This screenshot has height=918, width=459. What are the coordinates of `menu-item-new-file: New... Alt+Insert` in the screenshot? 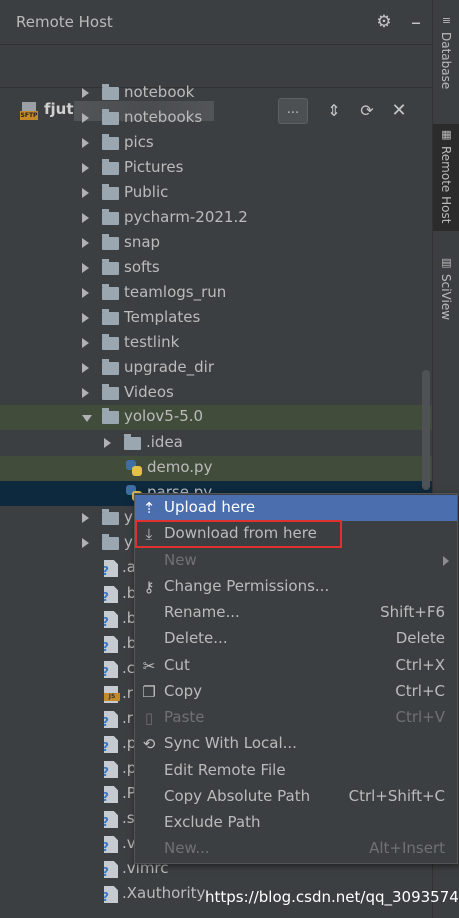 It's located at (296, 849).